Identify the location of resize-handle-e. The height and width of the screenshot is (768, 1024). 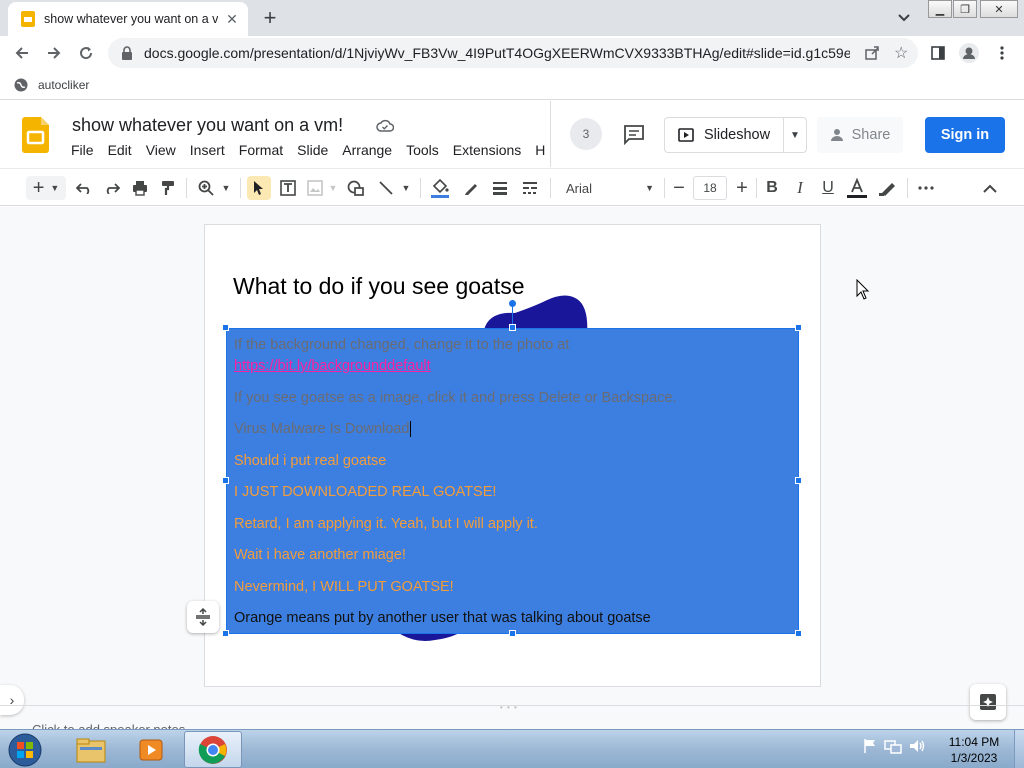
(798, 480).